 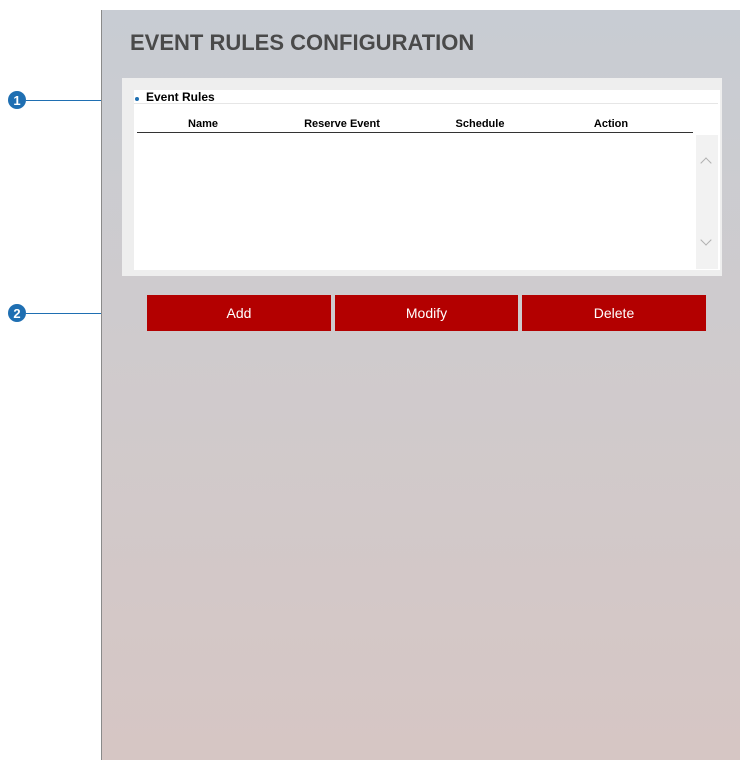 I want to click on callout-number: 1, so click(x=17, y=100).